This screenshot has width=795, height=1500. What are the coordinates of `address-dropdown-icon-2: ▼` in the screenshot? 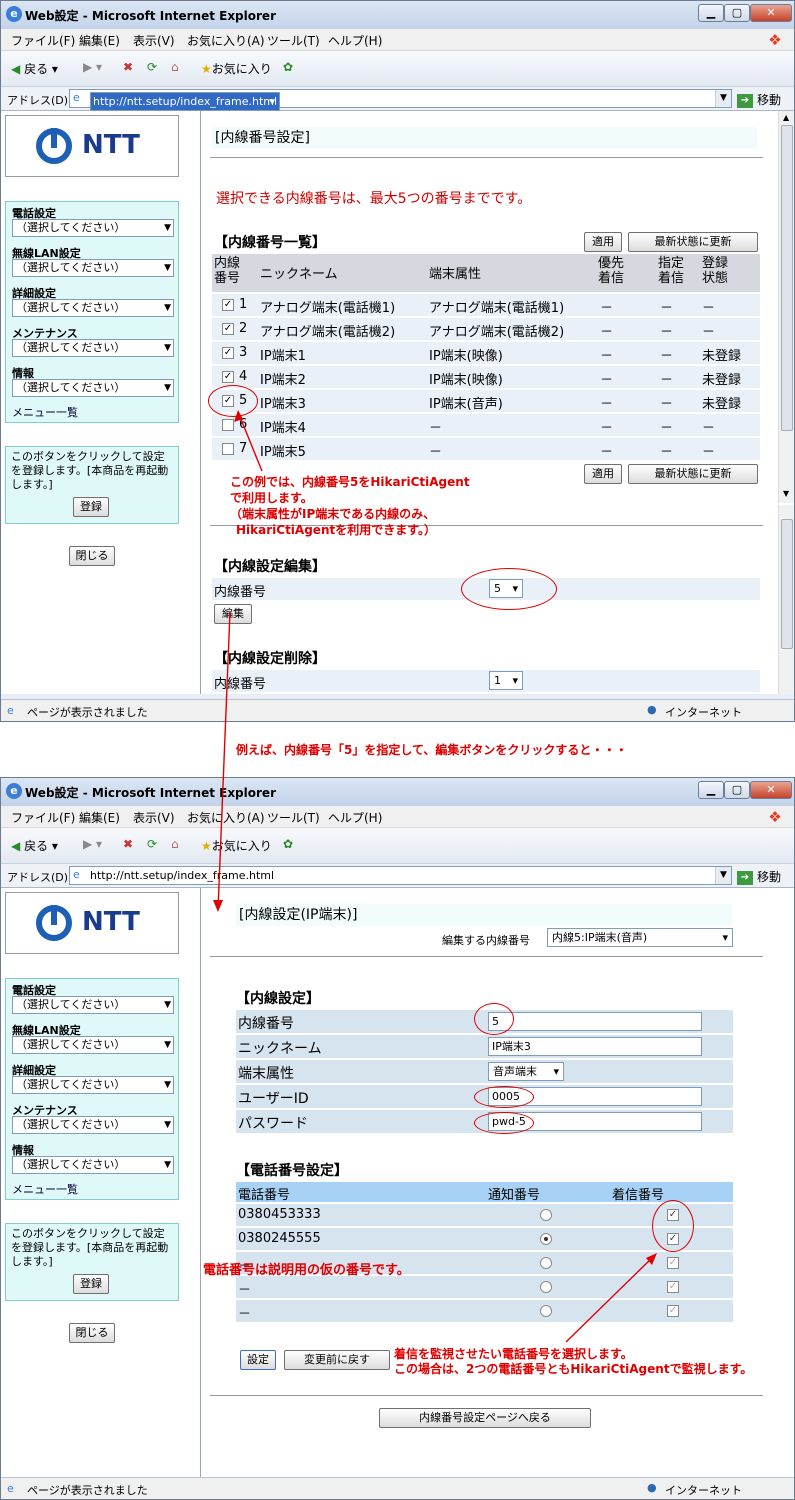 It's located at (723, 875).